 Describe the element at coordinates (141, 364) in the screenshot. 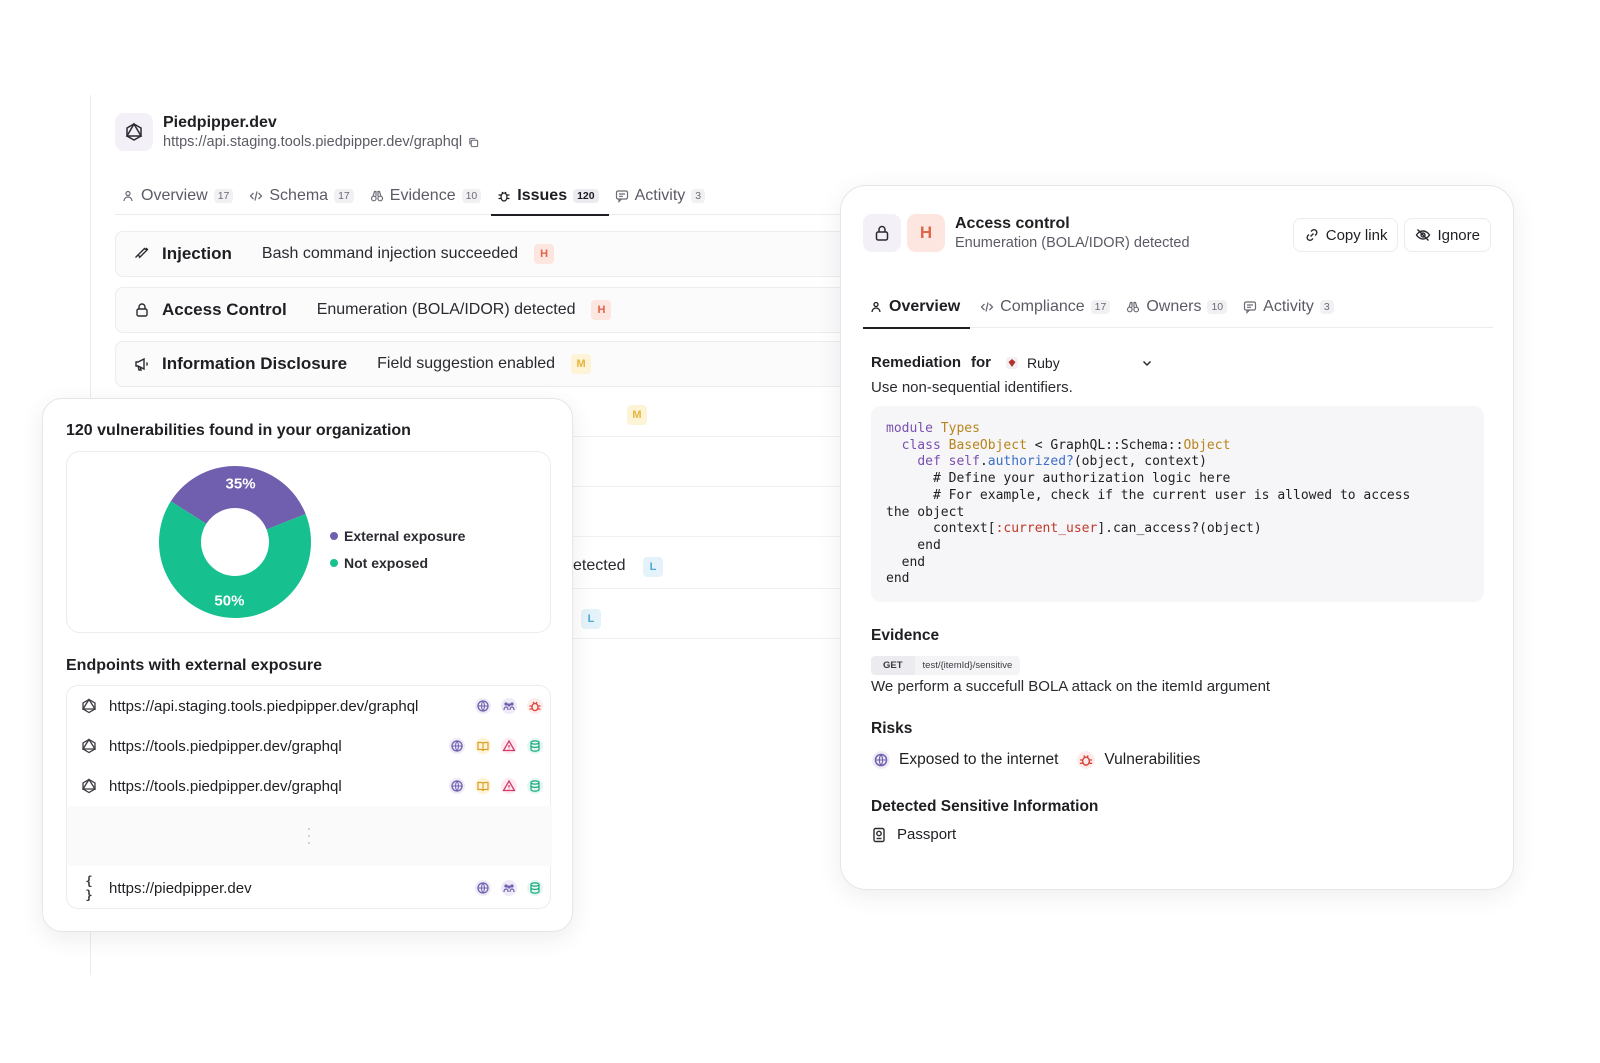

I see `megaphone-icon` at that location.